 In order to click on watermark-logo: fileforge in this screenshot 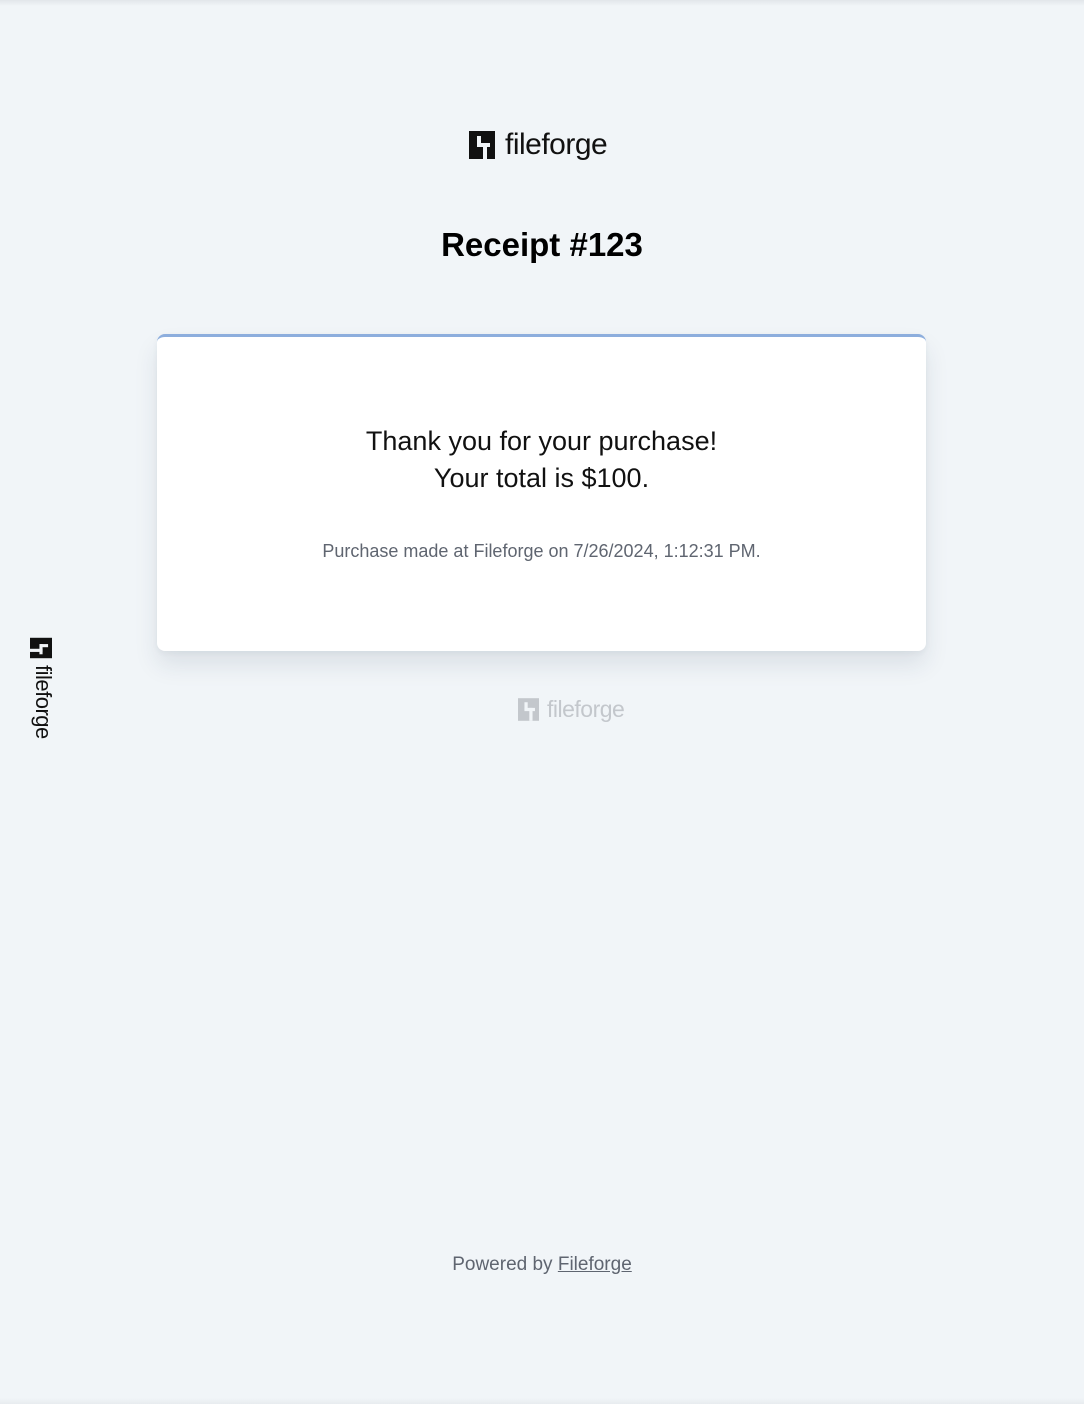, I will do `click(571, 709)`.